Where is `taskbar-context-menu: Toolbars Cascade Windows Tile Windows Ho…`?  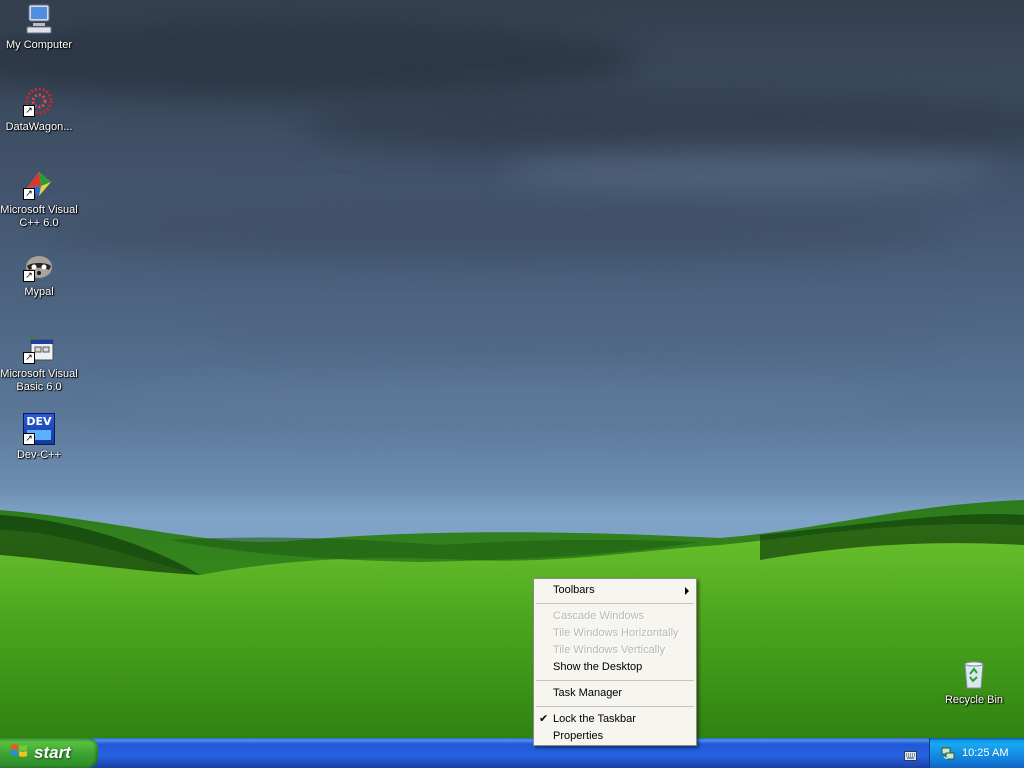 taskbar-context-menu: Toolbars Cascade Windows Tile Windows Ho… is located at coordinates (615, 662).